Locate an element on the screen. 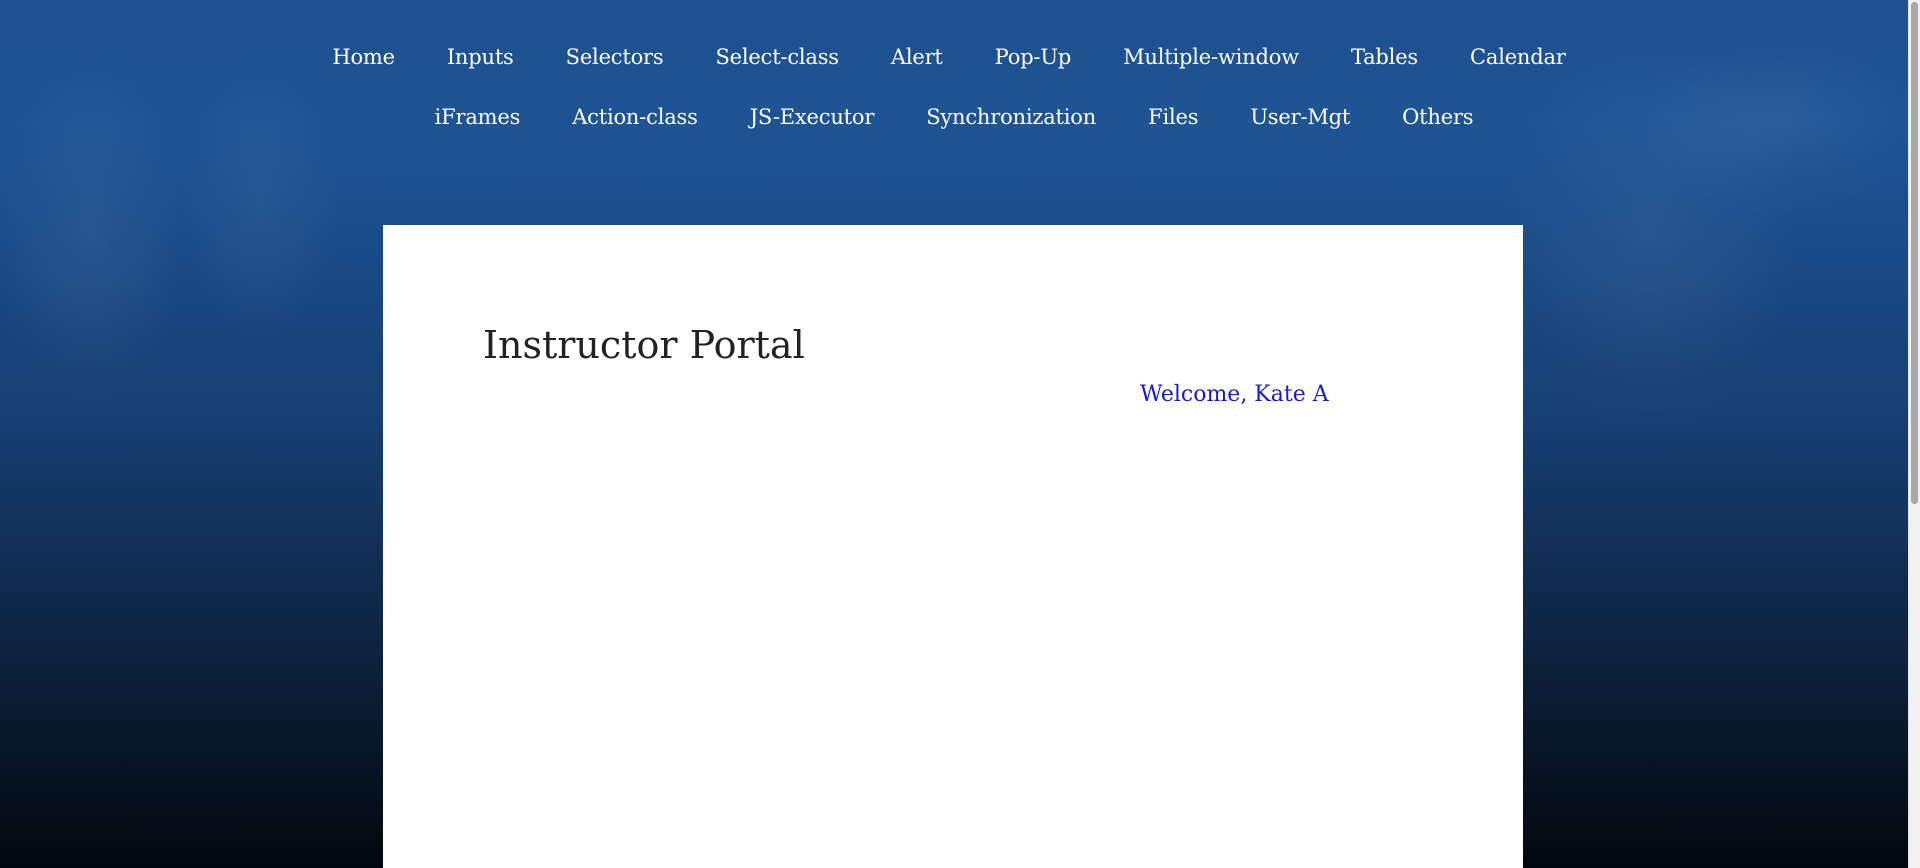 The image size is (1920, 868). nav-link-synchronization: Synchronization is located at coordinates (1011, 117).